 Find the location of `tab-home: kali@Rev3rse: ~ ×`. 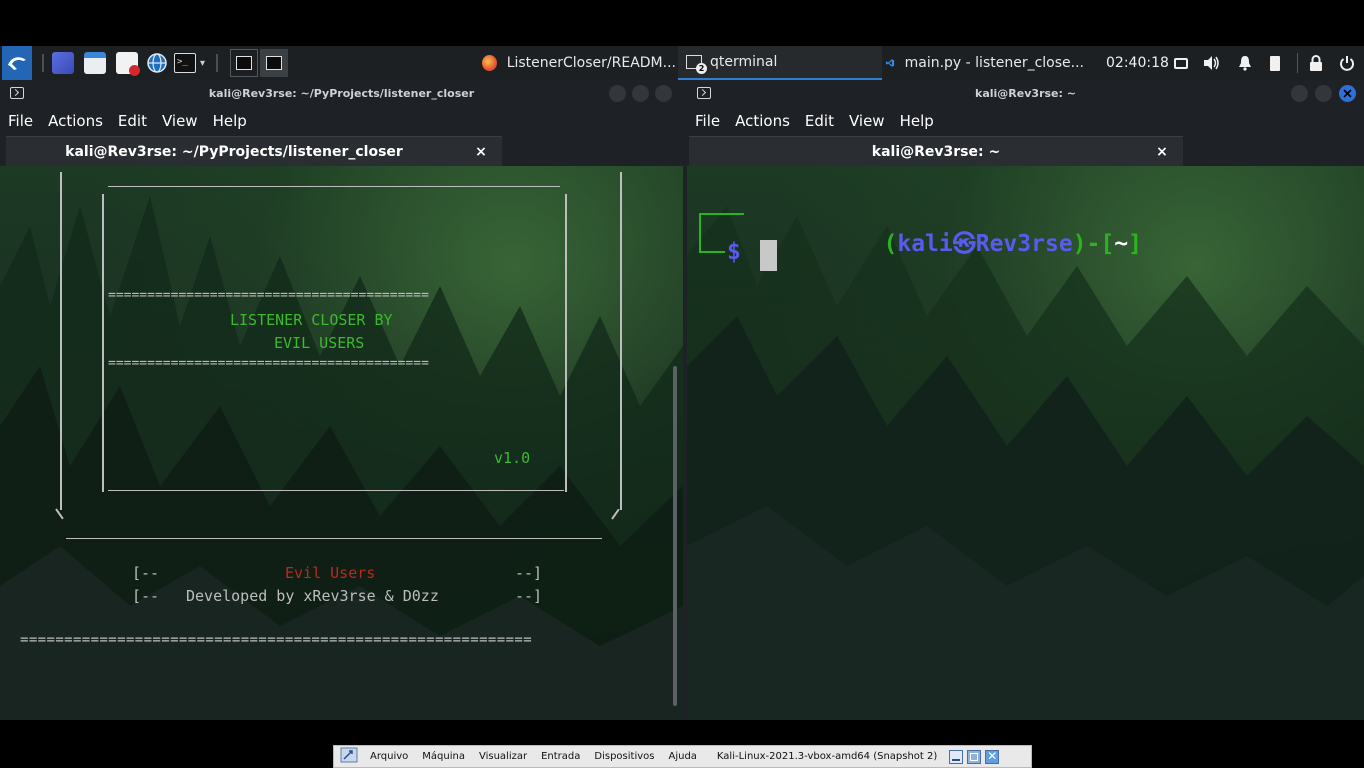

tab-home: kali@Rev3rse: ~ × is located at coordinates (936, 151).